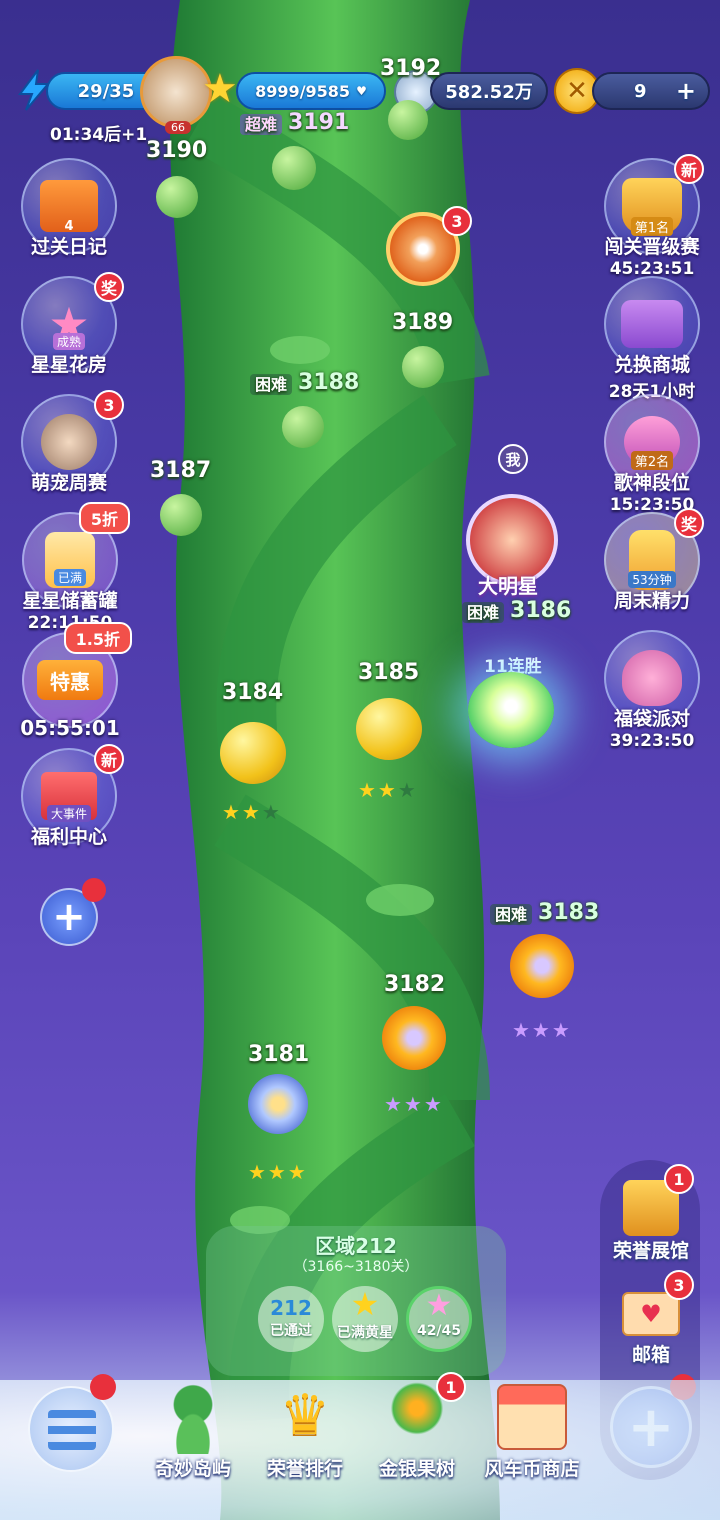 This screenshot has height=1520, width=720. Describe the element at coordinates (103, 1387) in the screenshot. I see `main-menu-dot` at that location.